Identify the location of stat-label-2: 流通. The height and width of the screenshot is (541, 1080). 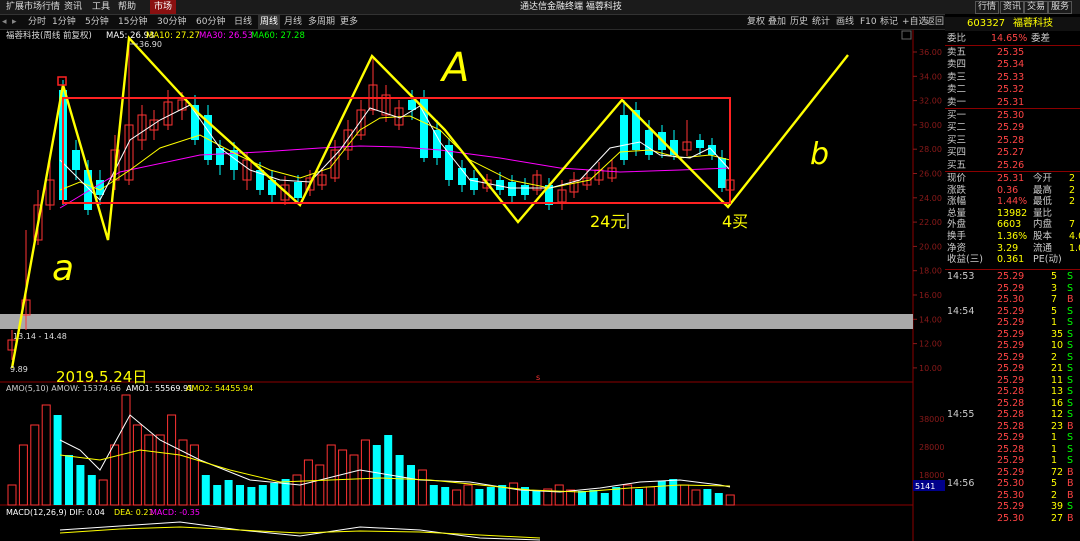
(1043, 248).